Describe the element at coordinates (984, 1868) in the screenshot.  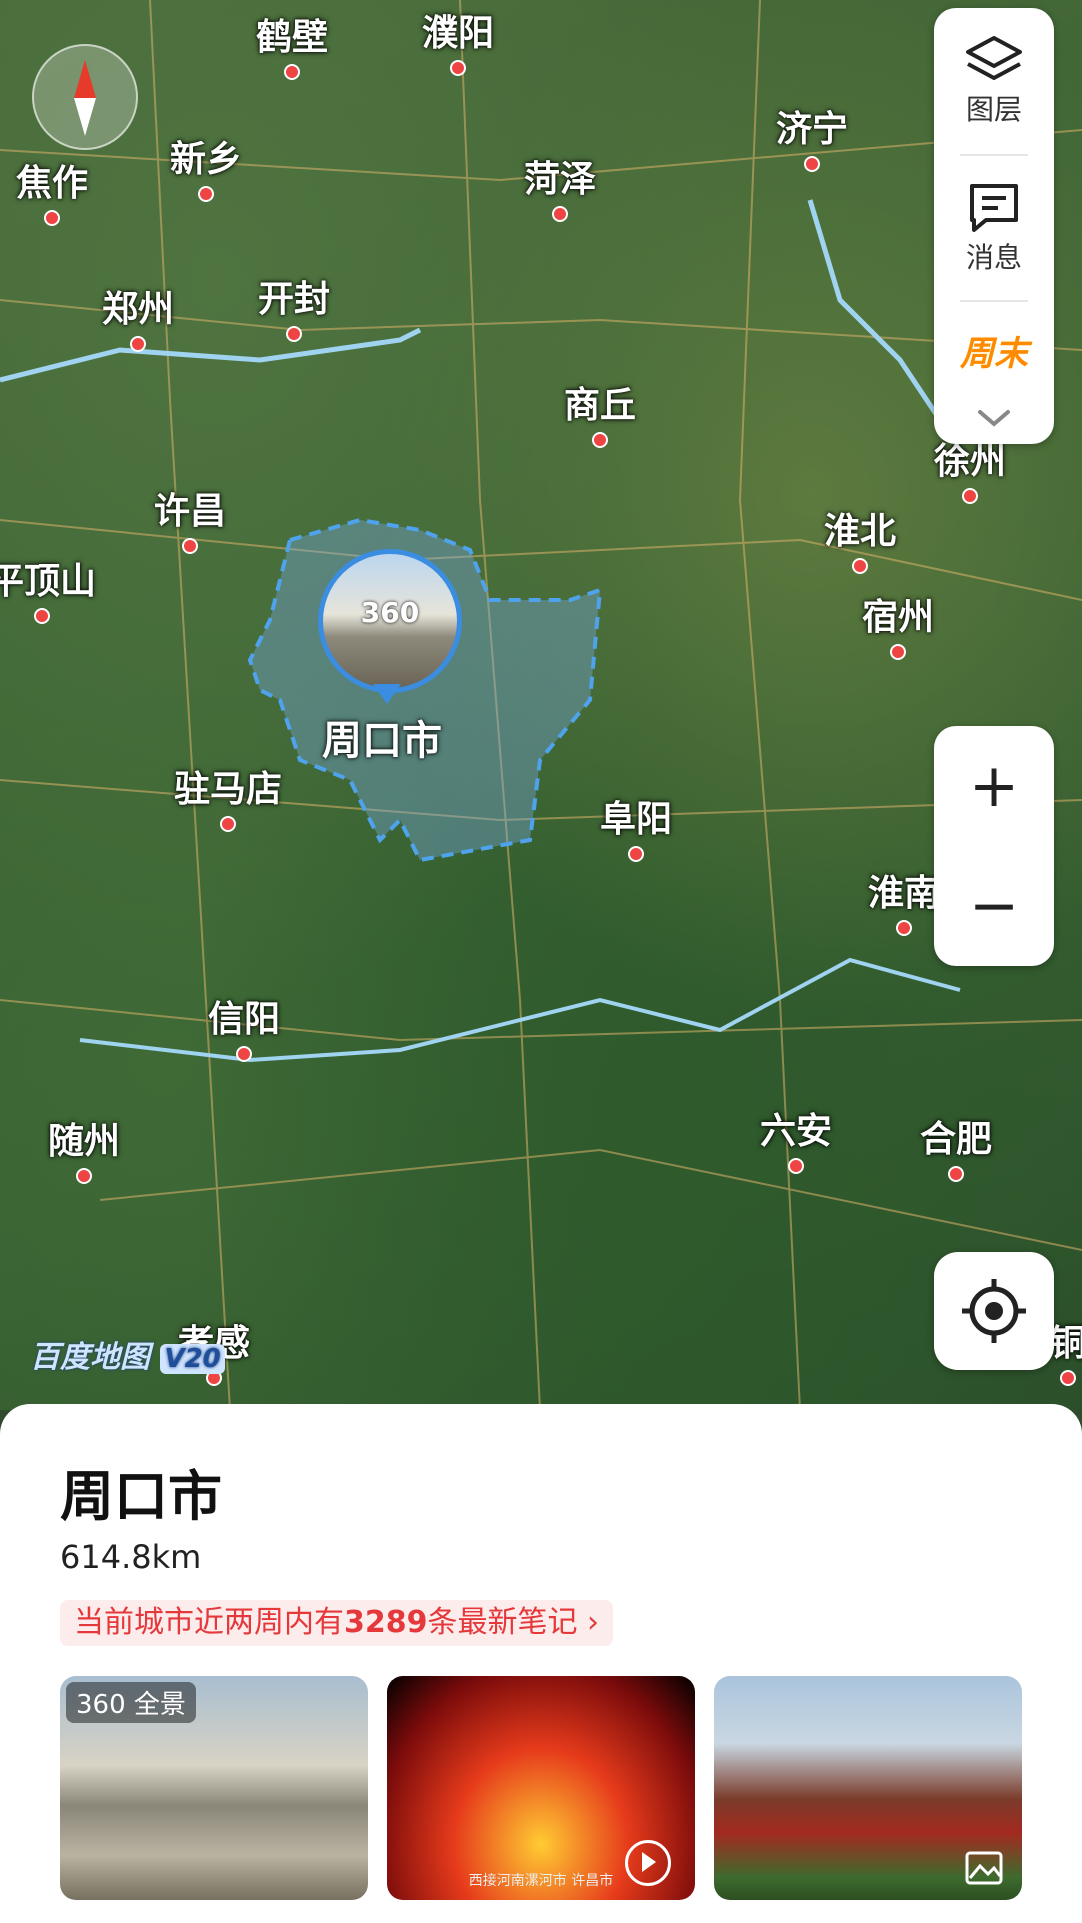
I see `gallery-icon` at that location.